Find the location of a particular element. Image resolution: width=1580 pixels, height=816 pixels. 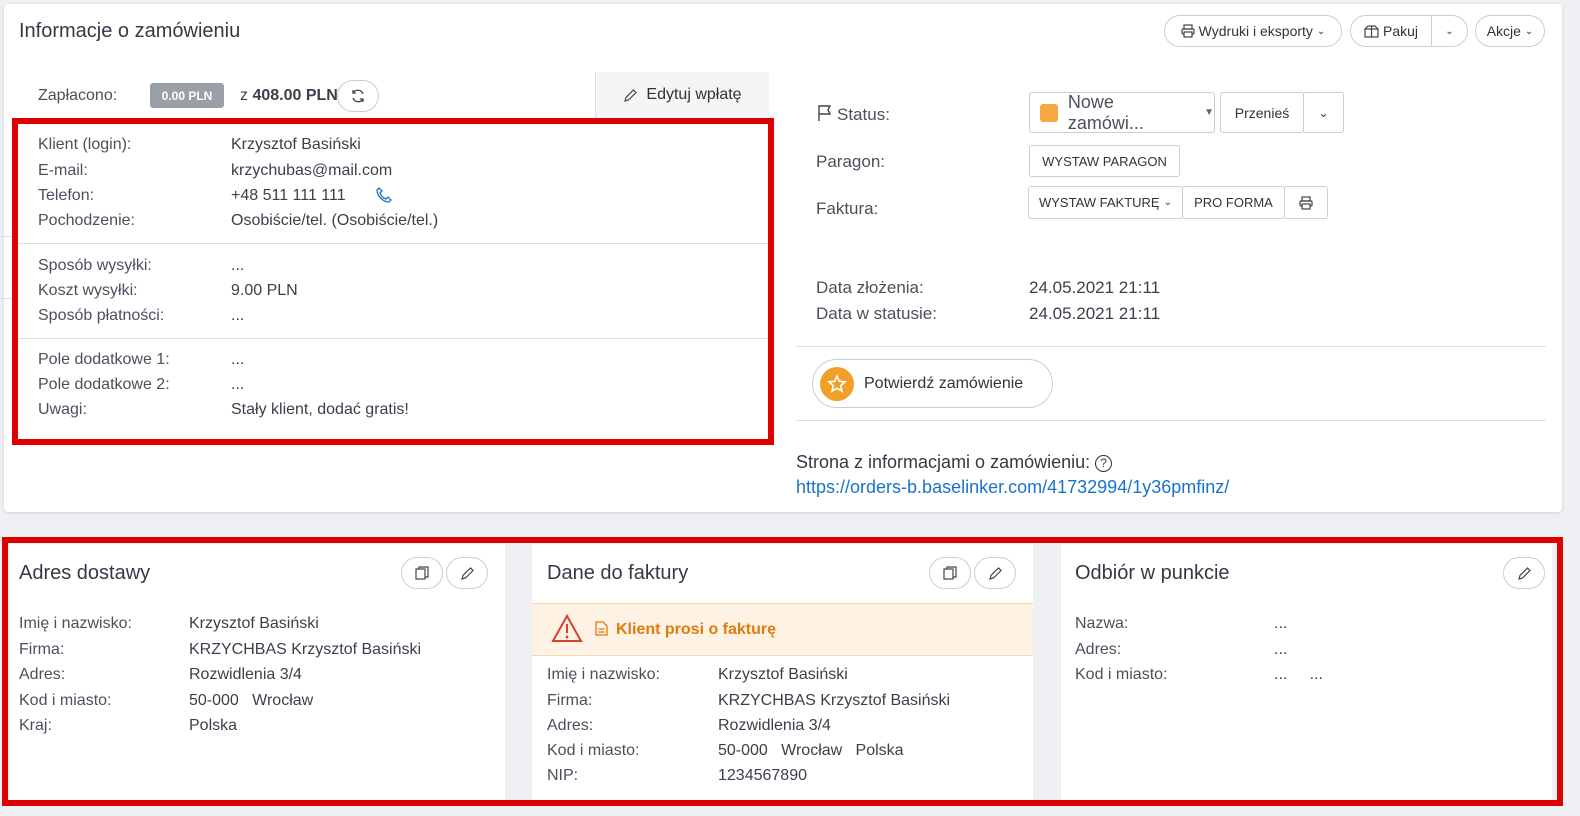

delivery-company-label: Firma: is located at coordinates (42, 649).